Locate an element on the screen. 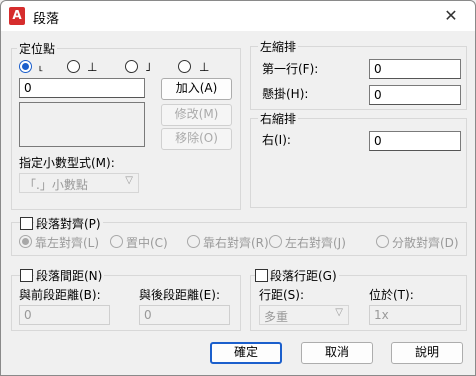 Image resolution: width=476 pixels, height=376 pixels. spacing-checkbox is located at coordinates (26, 275).